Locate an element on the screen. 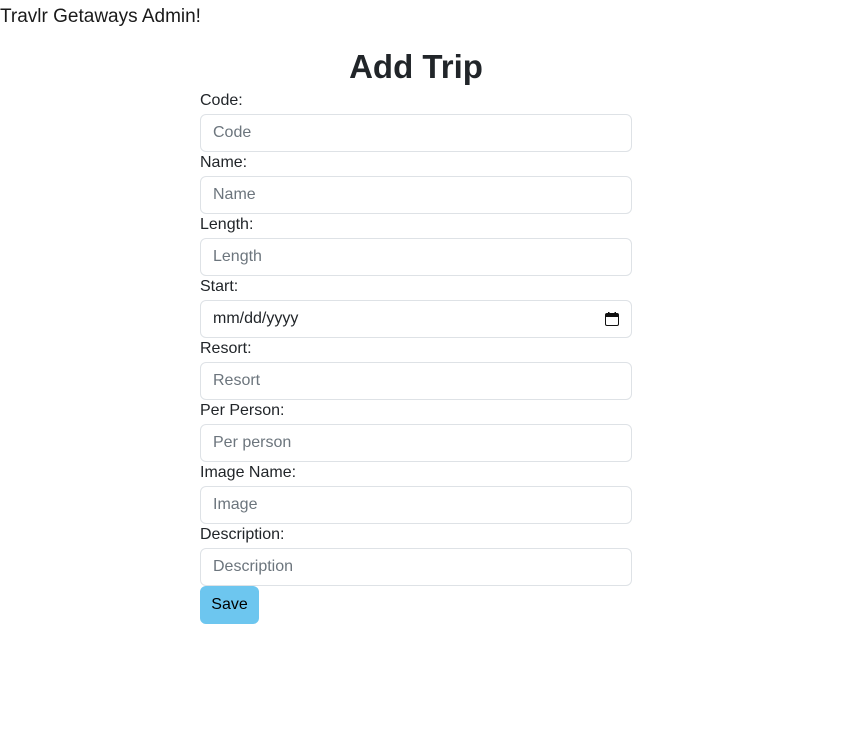 The image size is (860, 748). resort-label: Resort: is located at coordinates (226, 348).